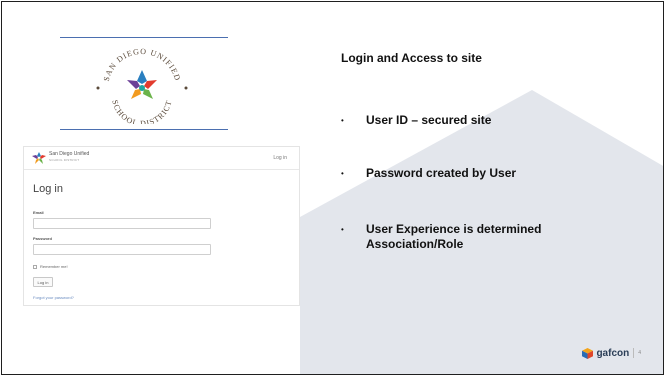  Describe the element at coordinates (141, 111) in the screenshot. I see `svg-text: SCHOOL DISTRICT` at that location.